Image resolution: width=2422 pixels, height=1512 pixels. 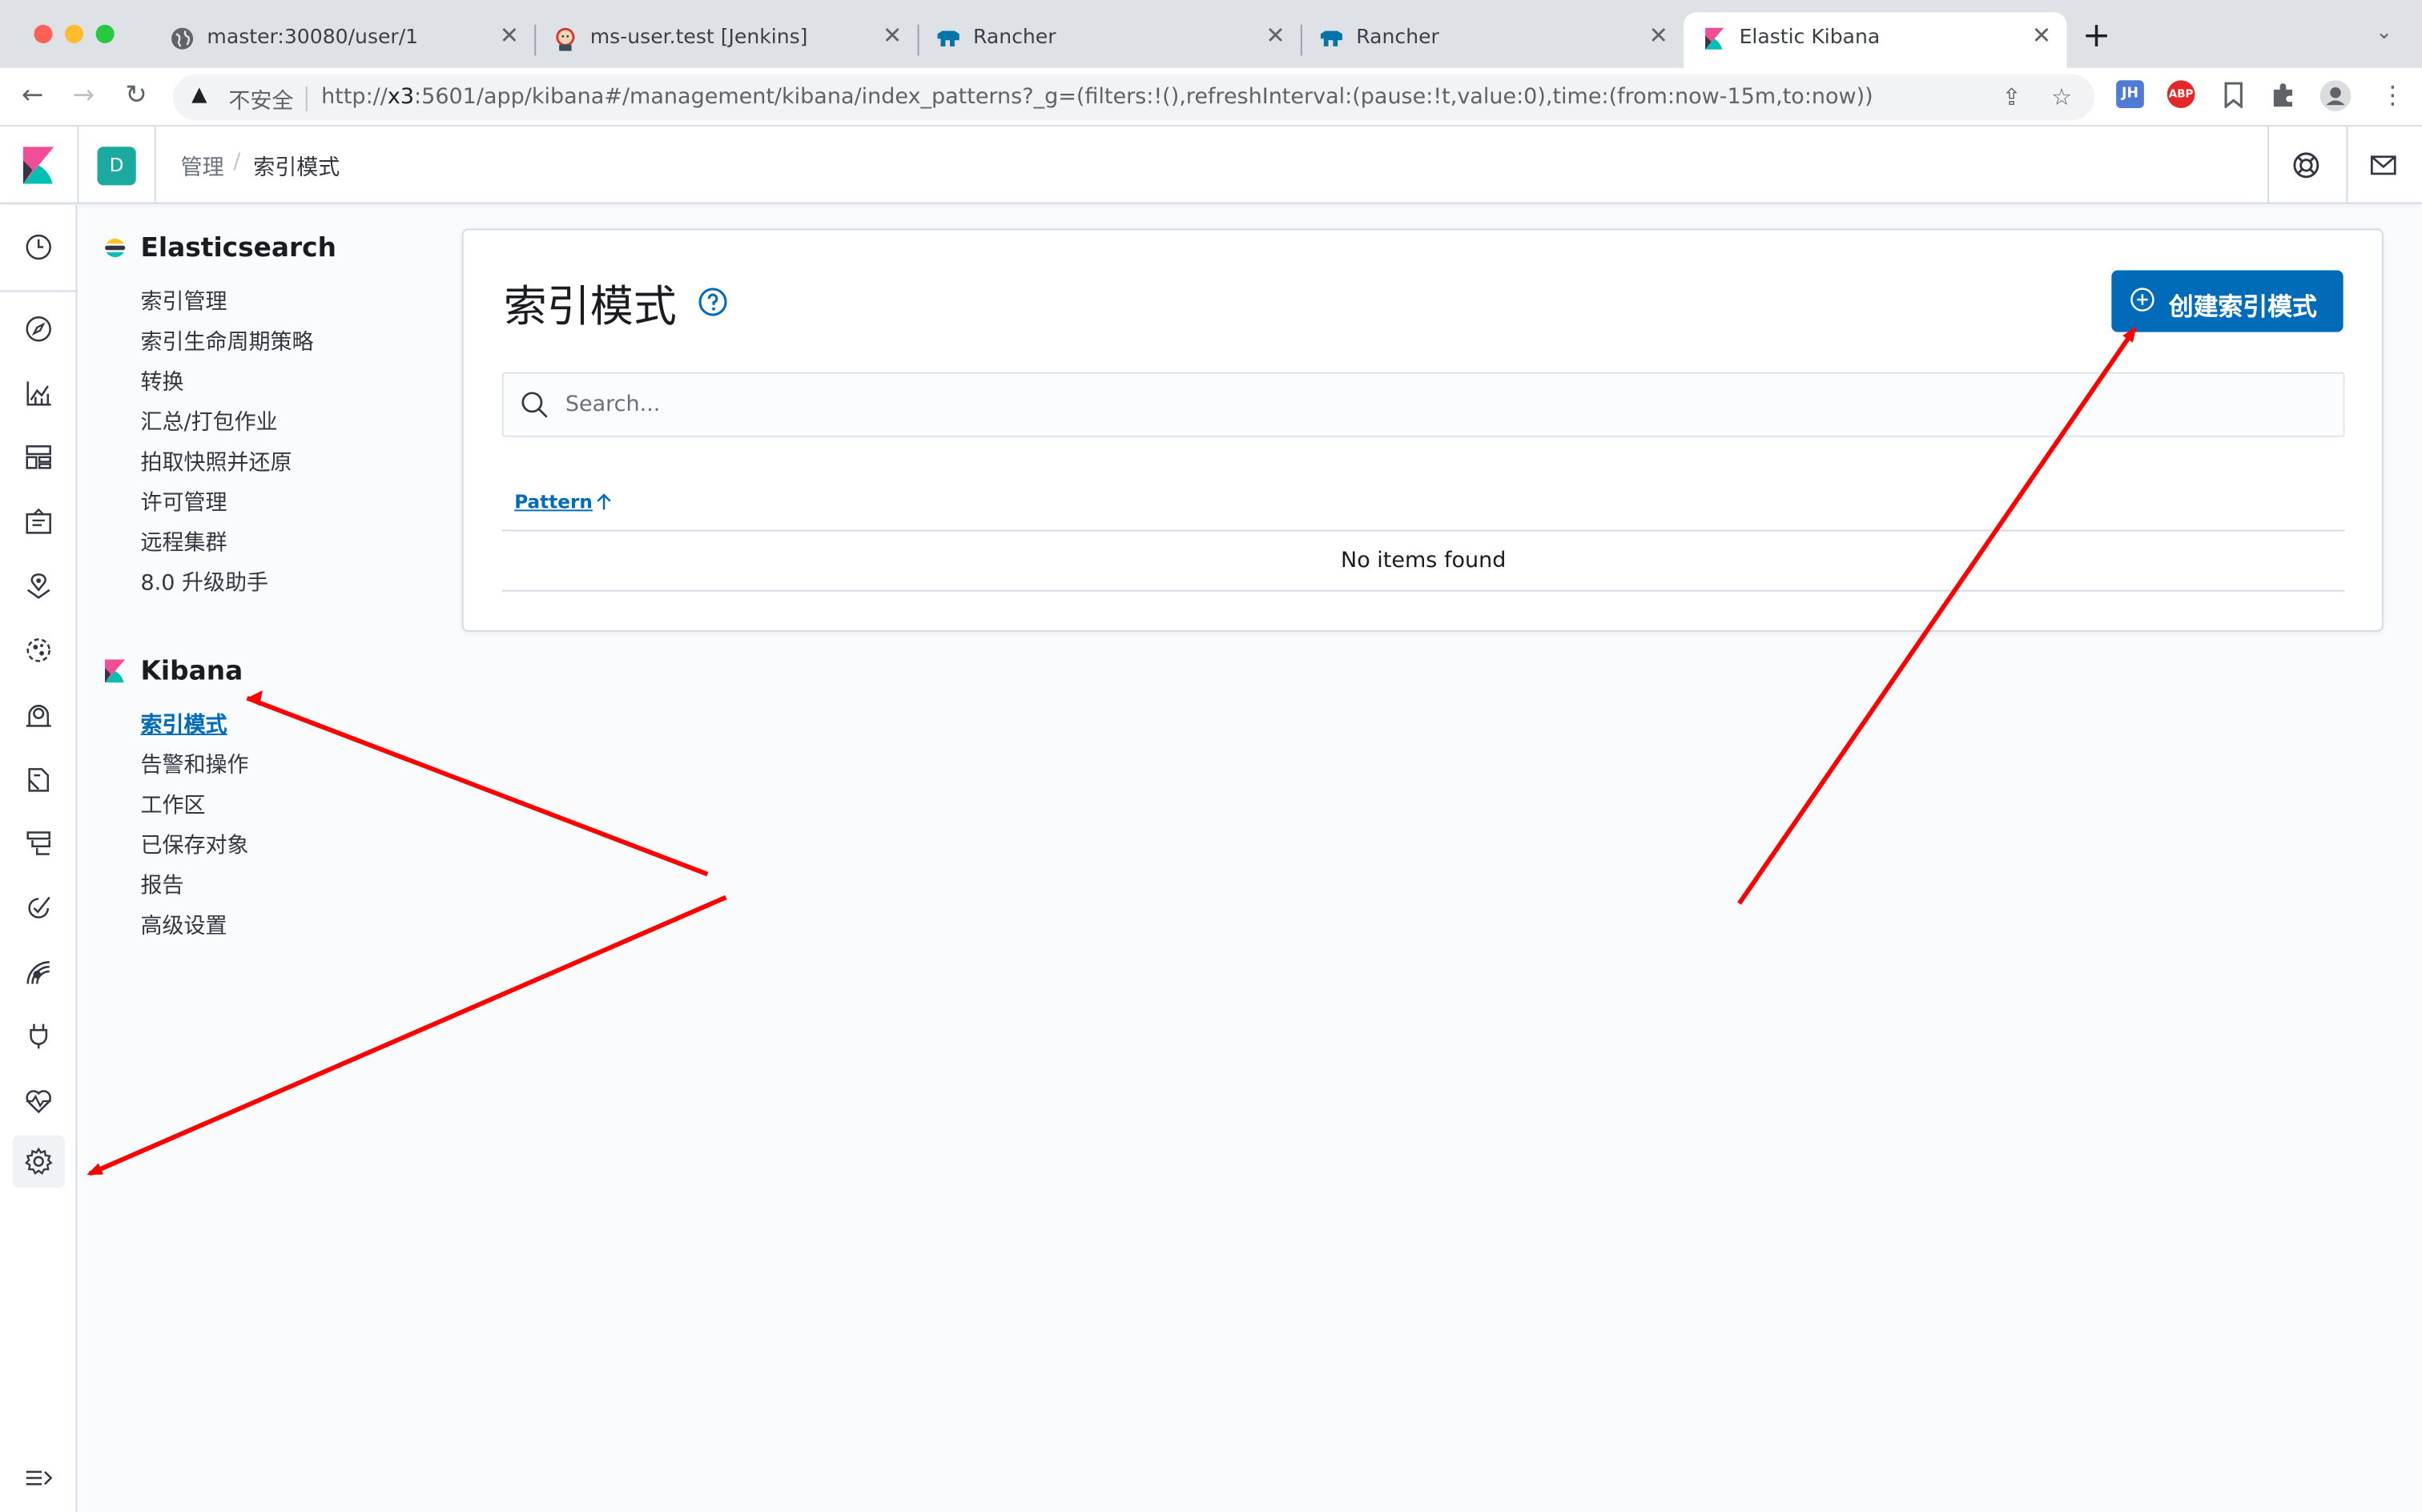 What do you see at coordinates (2061, 97) in the screenshot?
I see `bookmark-star-icon: ☆` at bounding box center [2061, 97].